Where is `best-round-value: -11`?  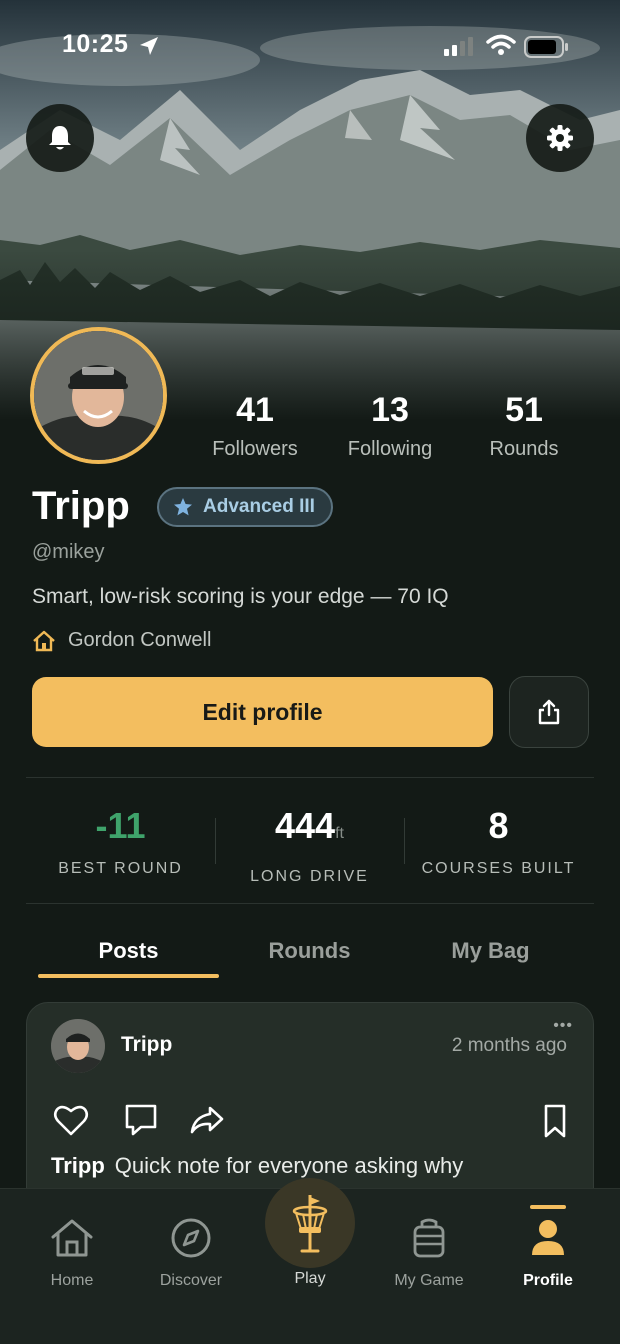
best-round-value: -11 is located at coordinates (120, 825).